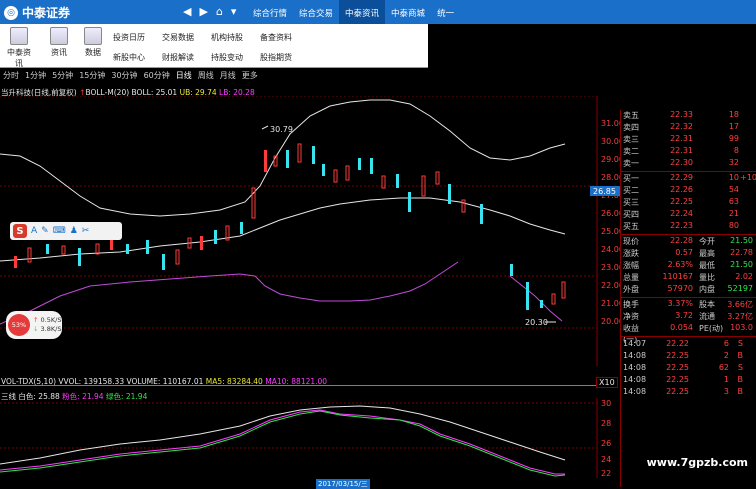 The image size is (756, 489). What do you see at coordinates (688, 203) in the screenshot?
I see `bid-row: 买三 22.25 63` at bounding box center [688, 203].